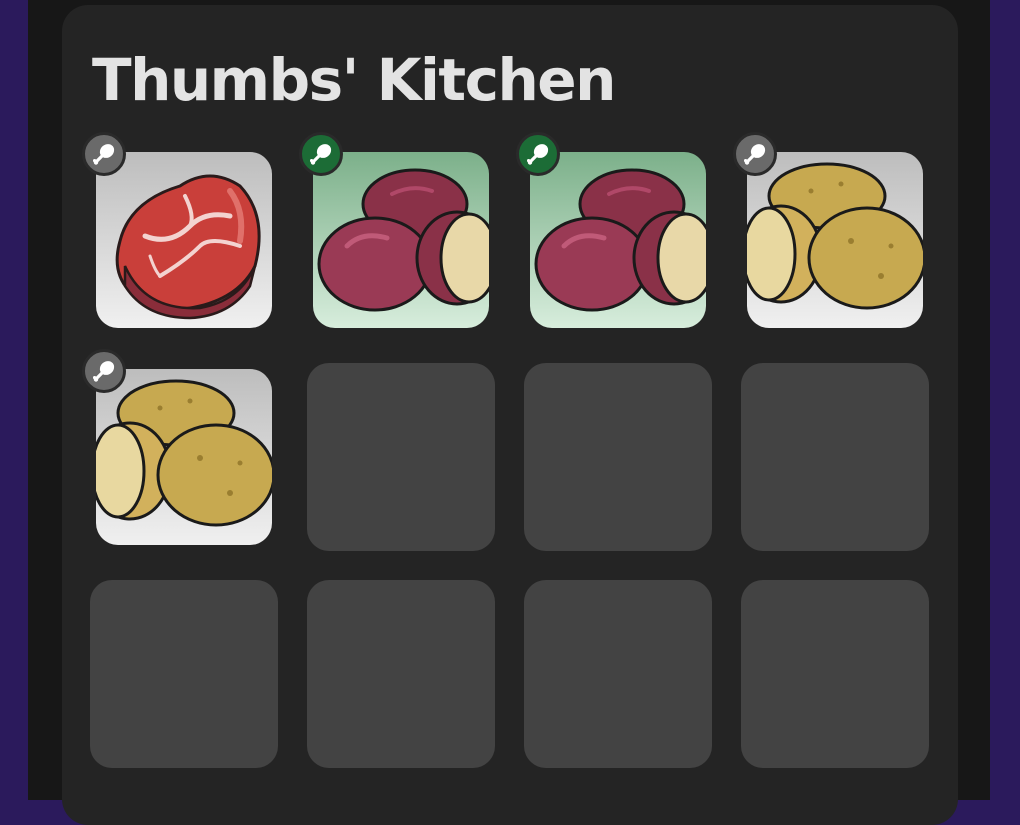  I want to click on kitchen-title: Thumbs' Kitchen, so click(354, 80).